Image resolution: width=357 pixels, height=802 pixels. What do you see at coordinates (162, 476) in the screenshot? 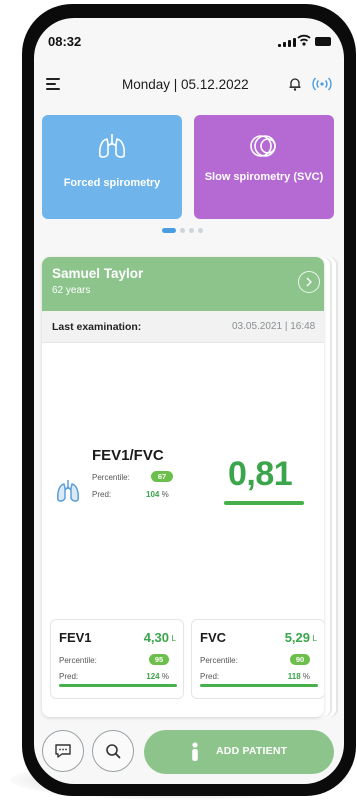
I see `percentile-badge: 67` at bounding box center [162, 476].